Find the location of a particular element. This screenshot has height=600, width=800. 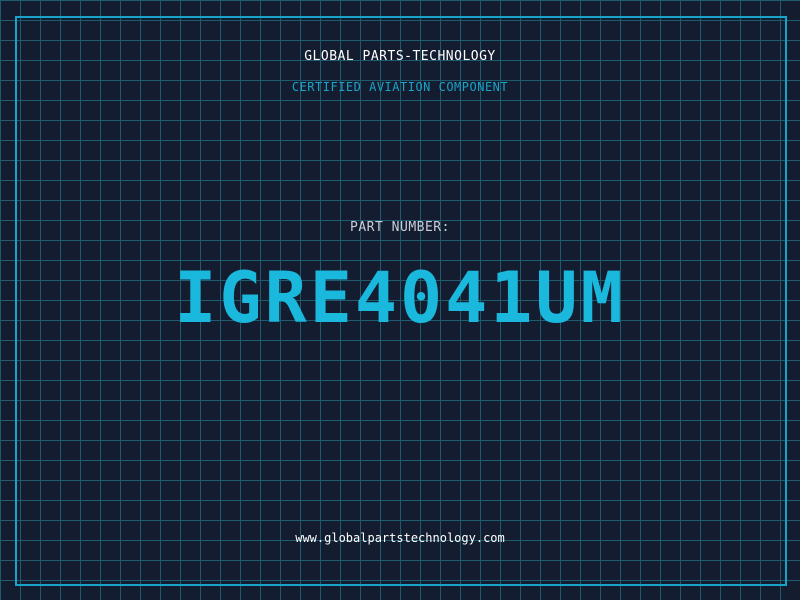

website-url: www.globalpartstechnology.com is located at coordinates (400, 538).